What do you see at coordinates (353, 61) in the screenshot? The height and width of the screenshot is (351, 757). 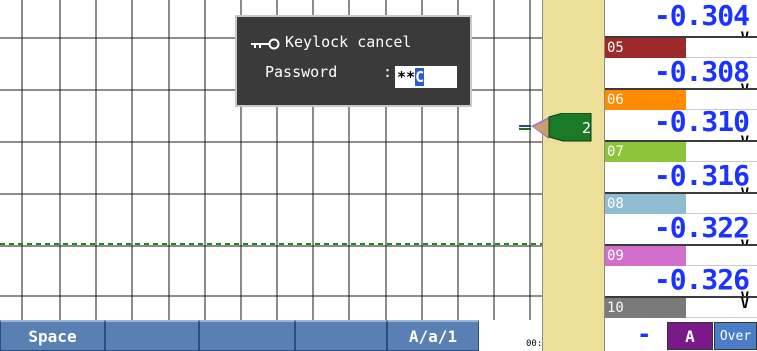 I see `keylock-dialog: Keylock cancel Password : **C` at bounding box center [353, 61].